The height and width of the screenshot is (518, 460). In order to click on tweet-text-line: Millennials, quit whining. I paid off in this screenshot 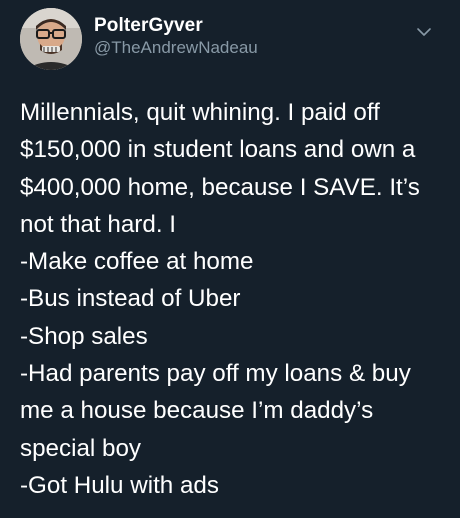, I will do `click(200, 112)`.